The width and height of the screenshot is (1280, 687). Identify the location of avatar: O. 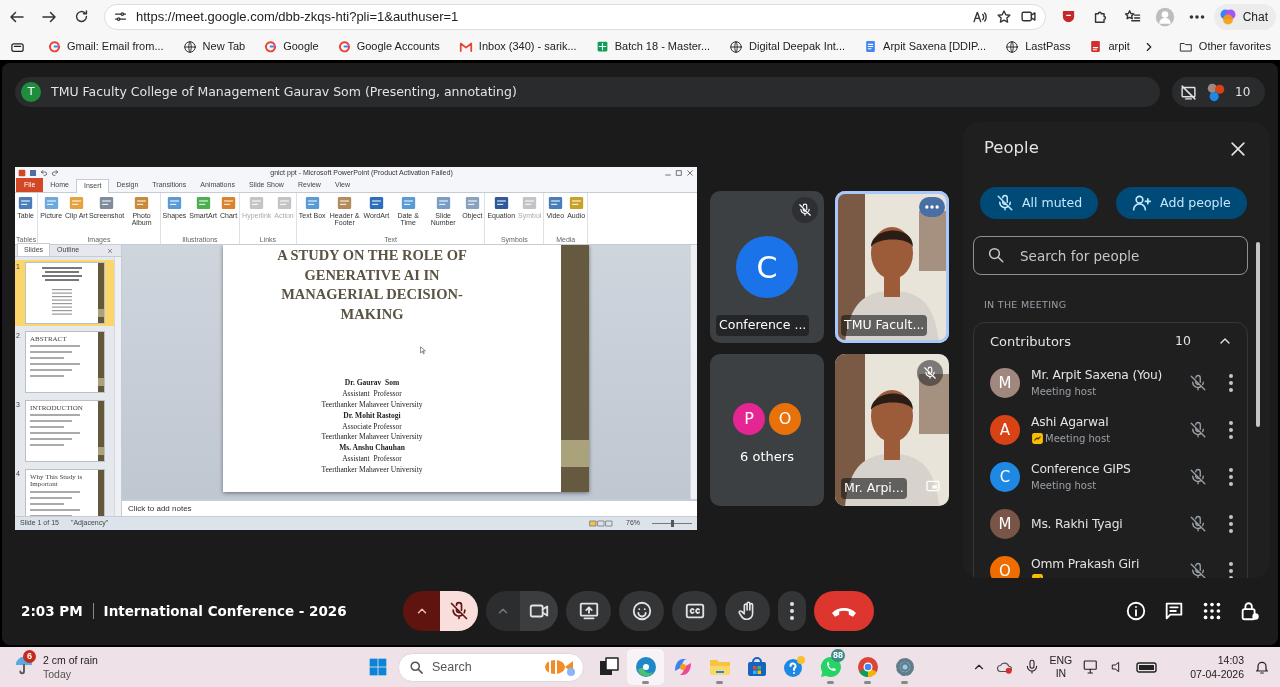
(785, 419).